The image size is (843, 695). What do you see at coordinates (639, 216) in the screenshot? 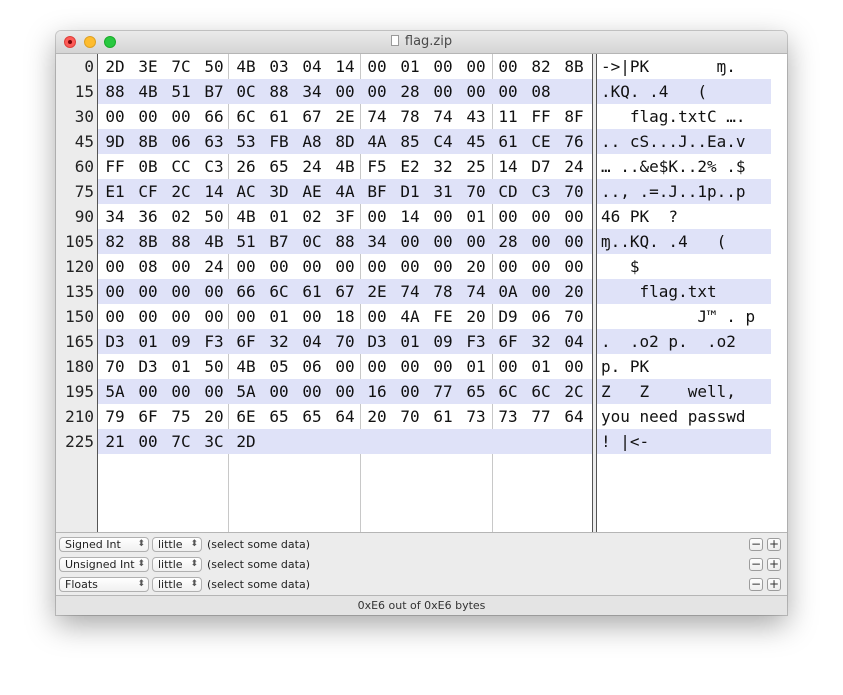
I see `ascii-text: 46 PK ?` at bounding box center [639, 216].